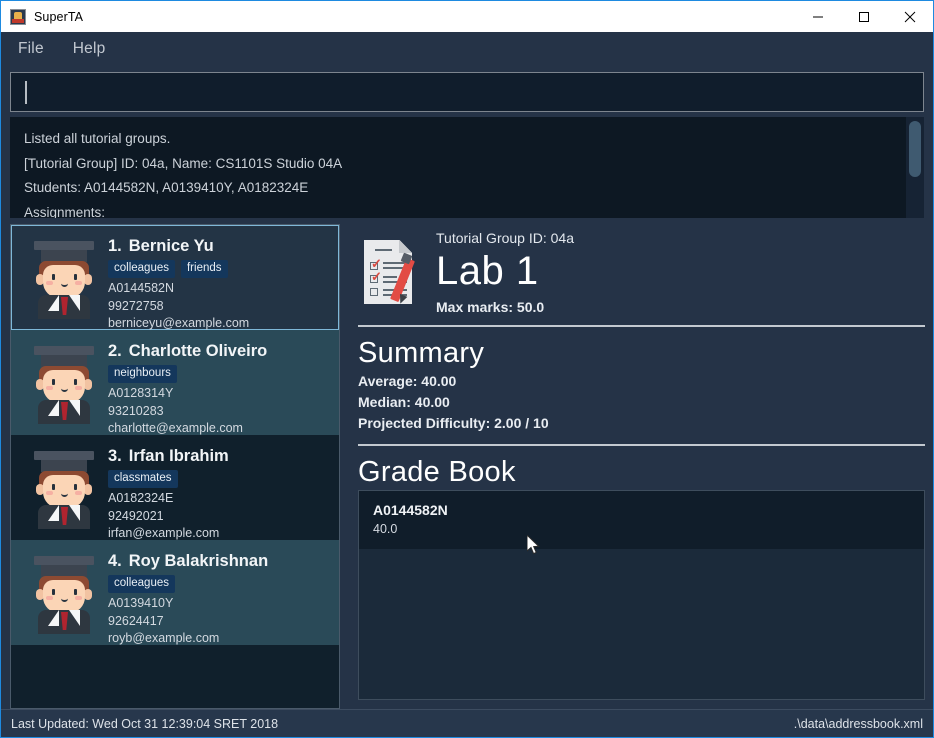  Describe the element at coordinates (404, 402) in the screenshot. I see `summary-median: Median: 40.00` at that location.